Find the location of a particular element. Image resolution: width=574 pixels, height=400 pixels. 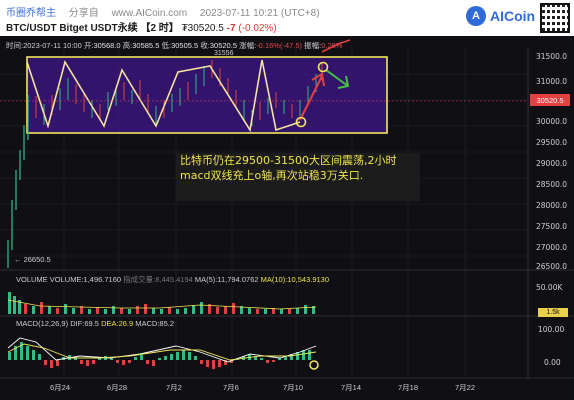

quote-volume: 指成交量:8,445.4194 is located at coordinates (158, 279).